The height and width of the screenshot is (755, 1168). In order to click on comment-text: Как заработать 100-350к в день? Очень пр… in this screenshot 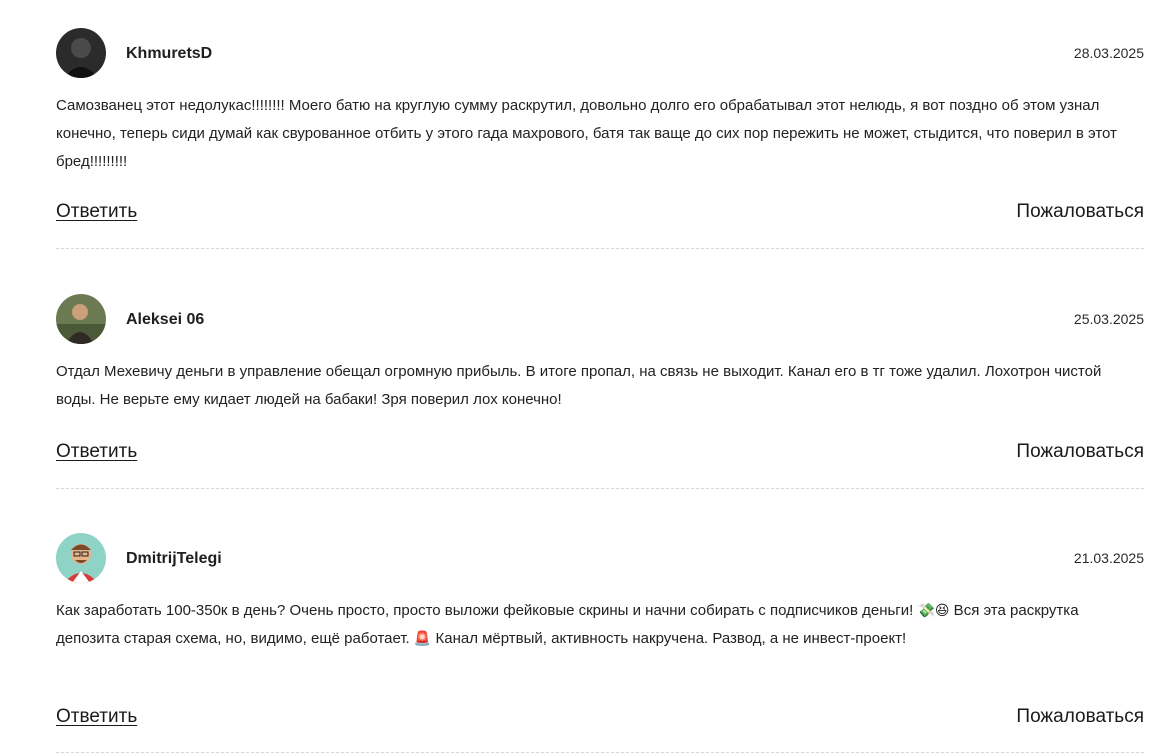, I will do `click(600, 625)`.